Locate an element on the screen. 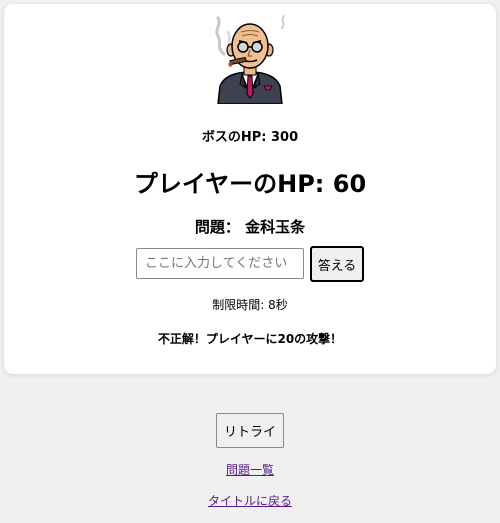 This screenshot has width=500, height=523. time-limit-text: 制限時間: 8秒 is located at coordinates (250, 305).